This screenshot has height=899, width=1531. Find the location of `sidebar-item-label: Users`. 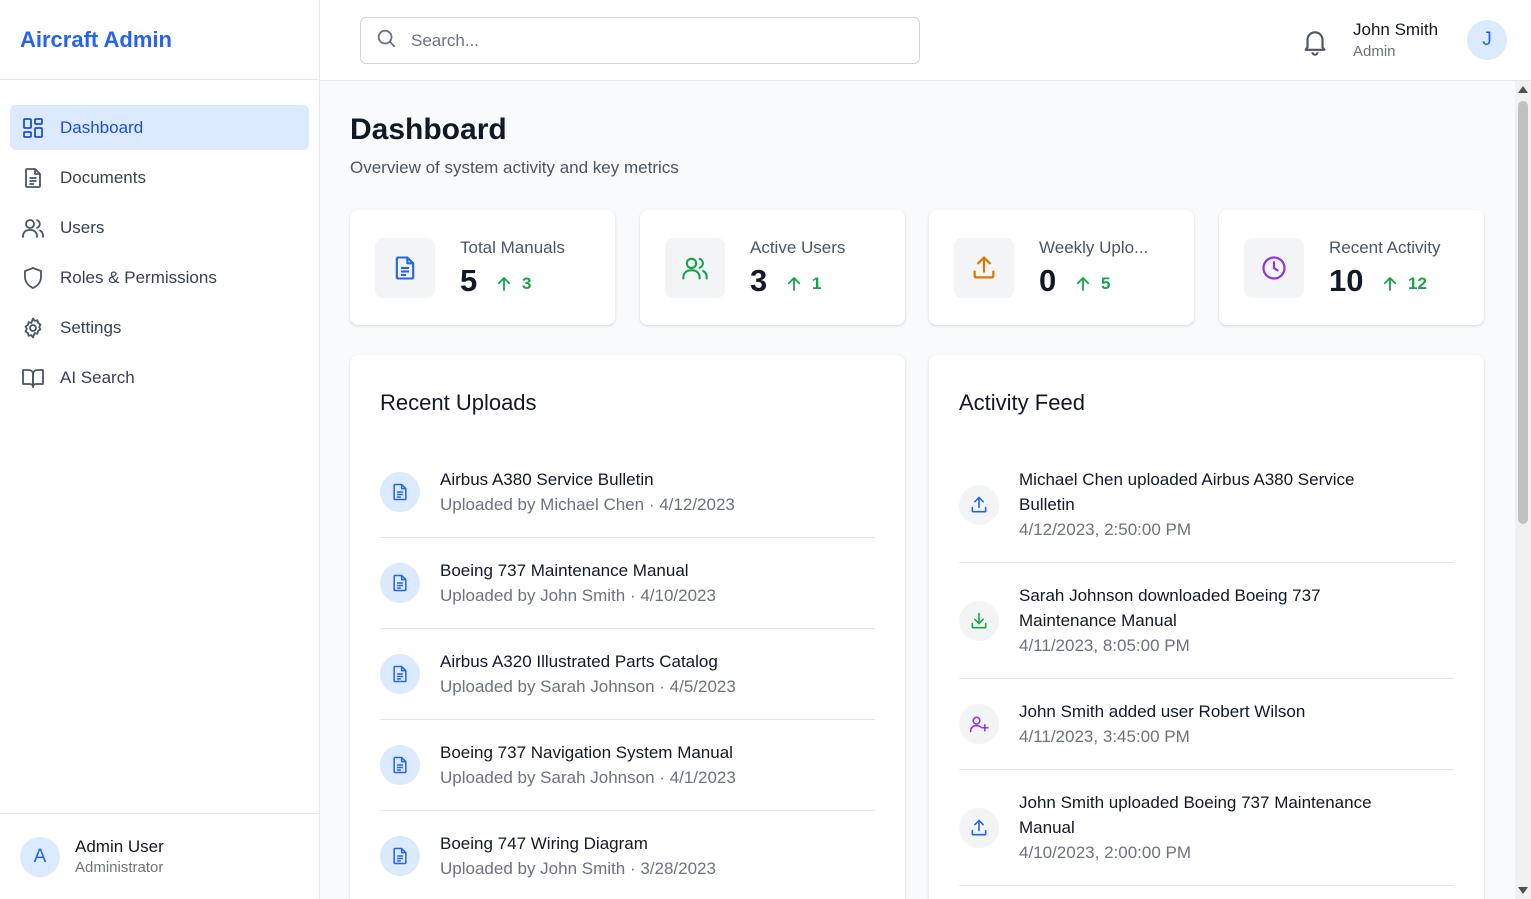

sidebar-item-label: Users is located at coordinates (82, 227).